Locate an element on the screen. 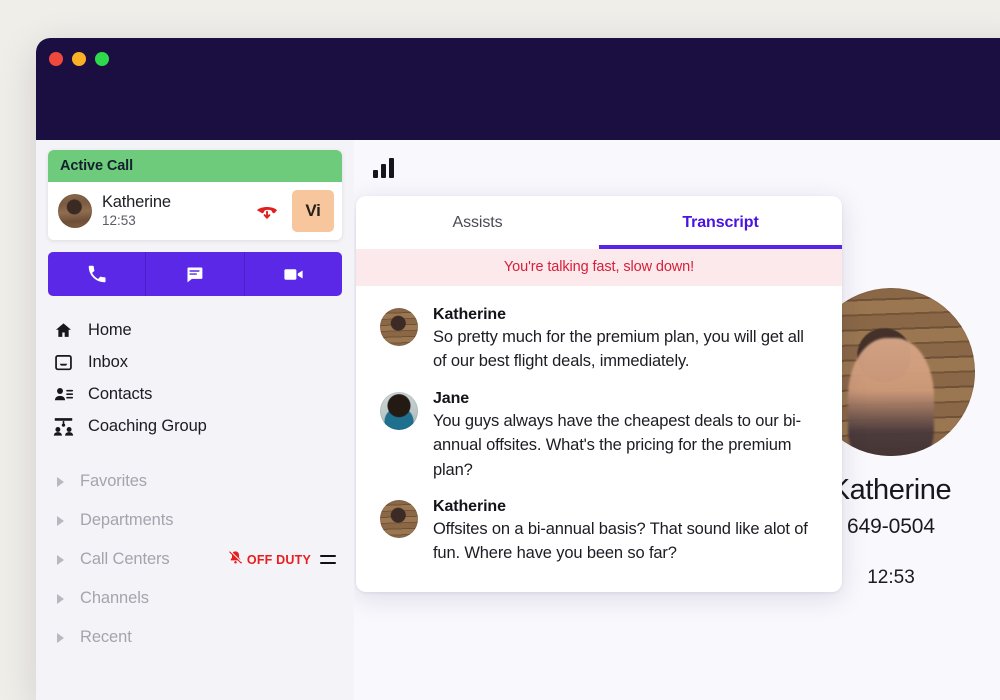 This screenshot has height=700, width=1000. sidebar-group-label: Departments is located at coordinates (127, 520).